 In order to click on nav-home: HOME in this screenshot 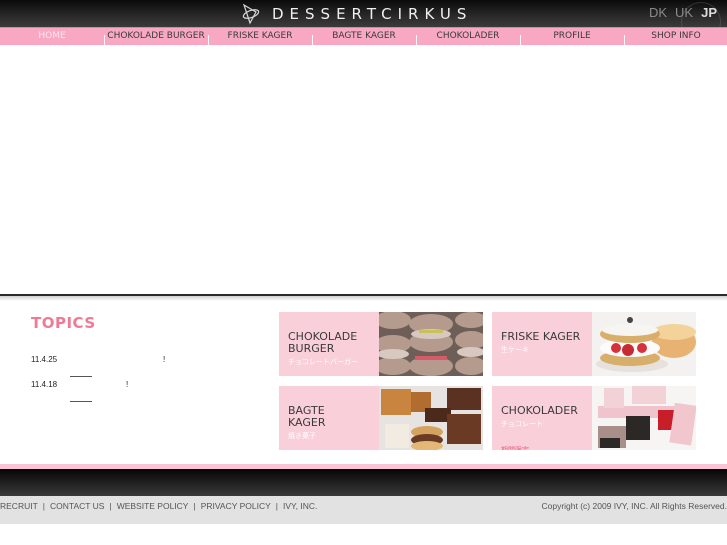, I will do `click(52, 36)`.